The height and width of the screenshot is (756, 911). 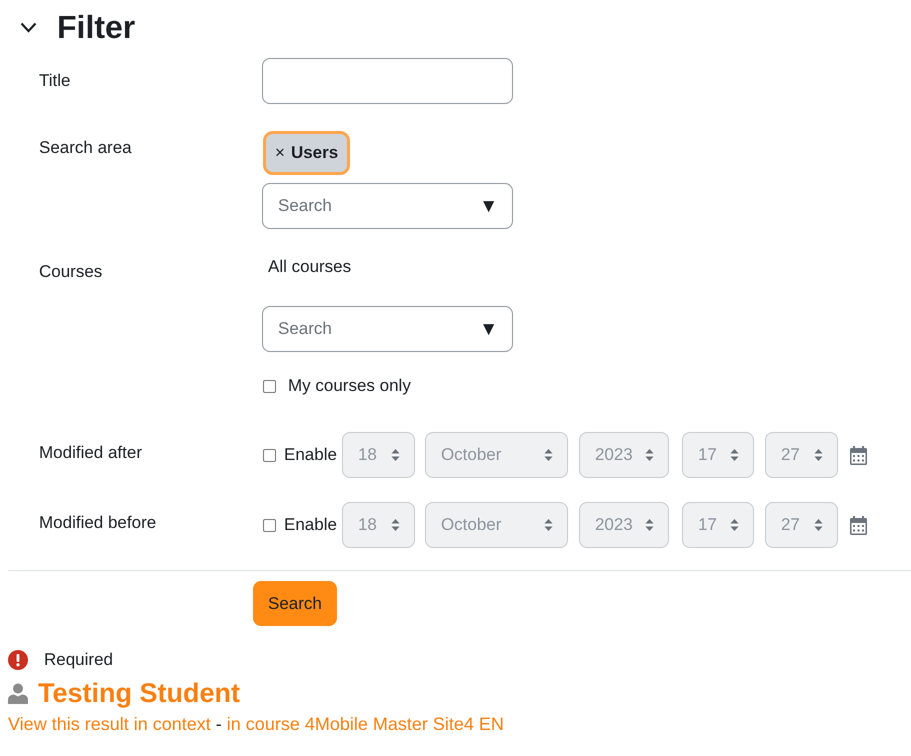 I want to click on checkbox-label: My courses only, so click(x=349, y=386).